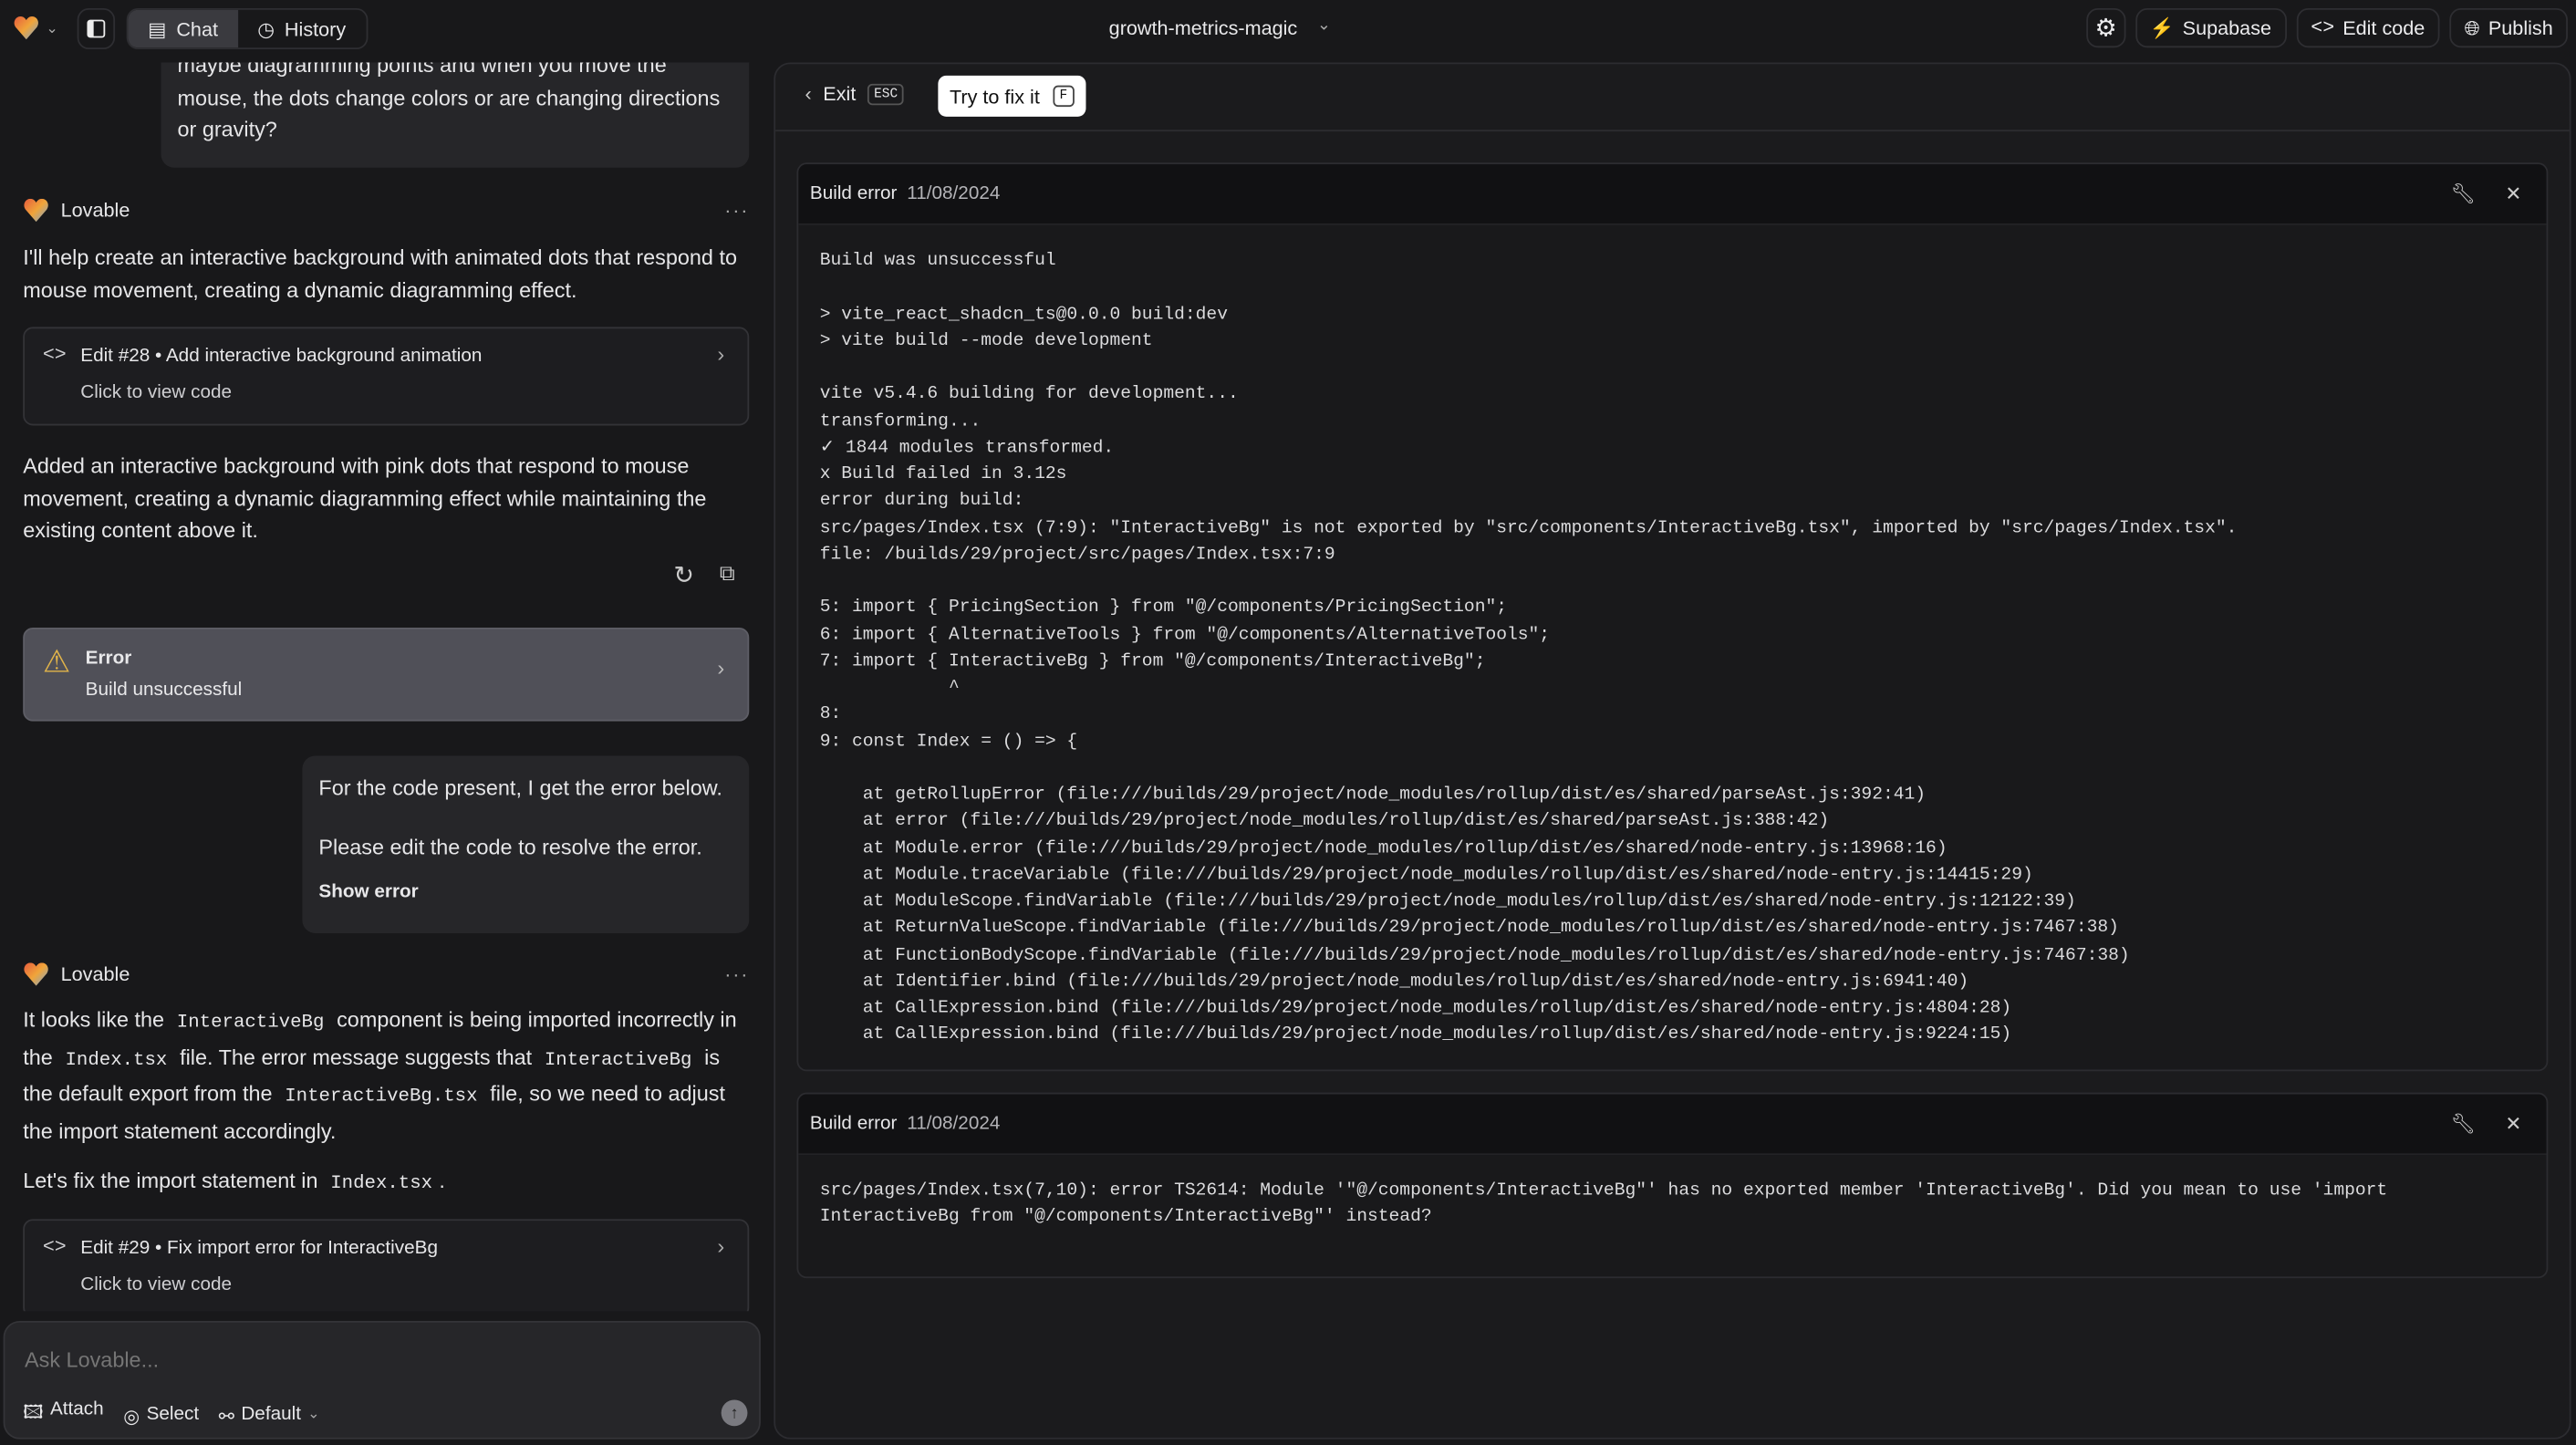  What do you see at coordinates (56, 663) in the screenshot?
I see `warning-icon: ⚠` at bounding box center [56, 663].